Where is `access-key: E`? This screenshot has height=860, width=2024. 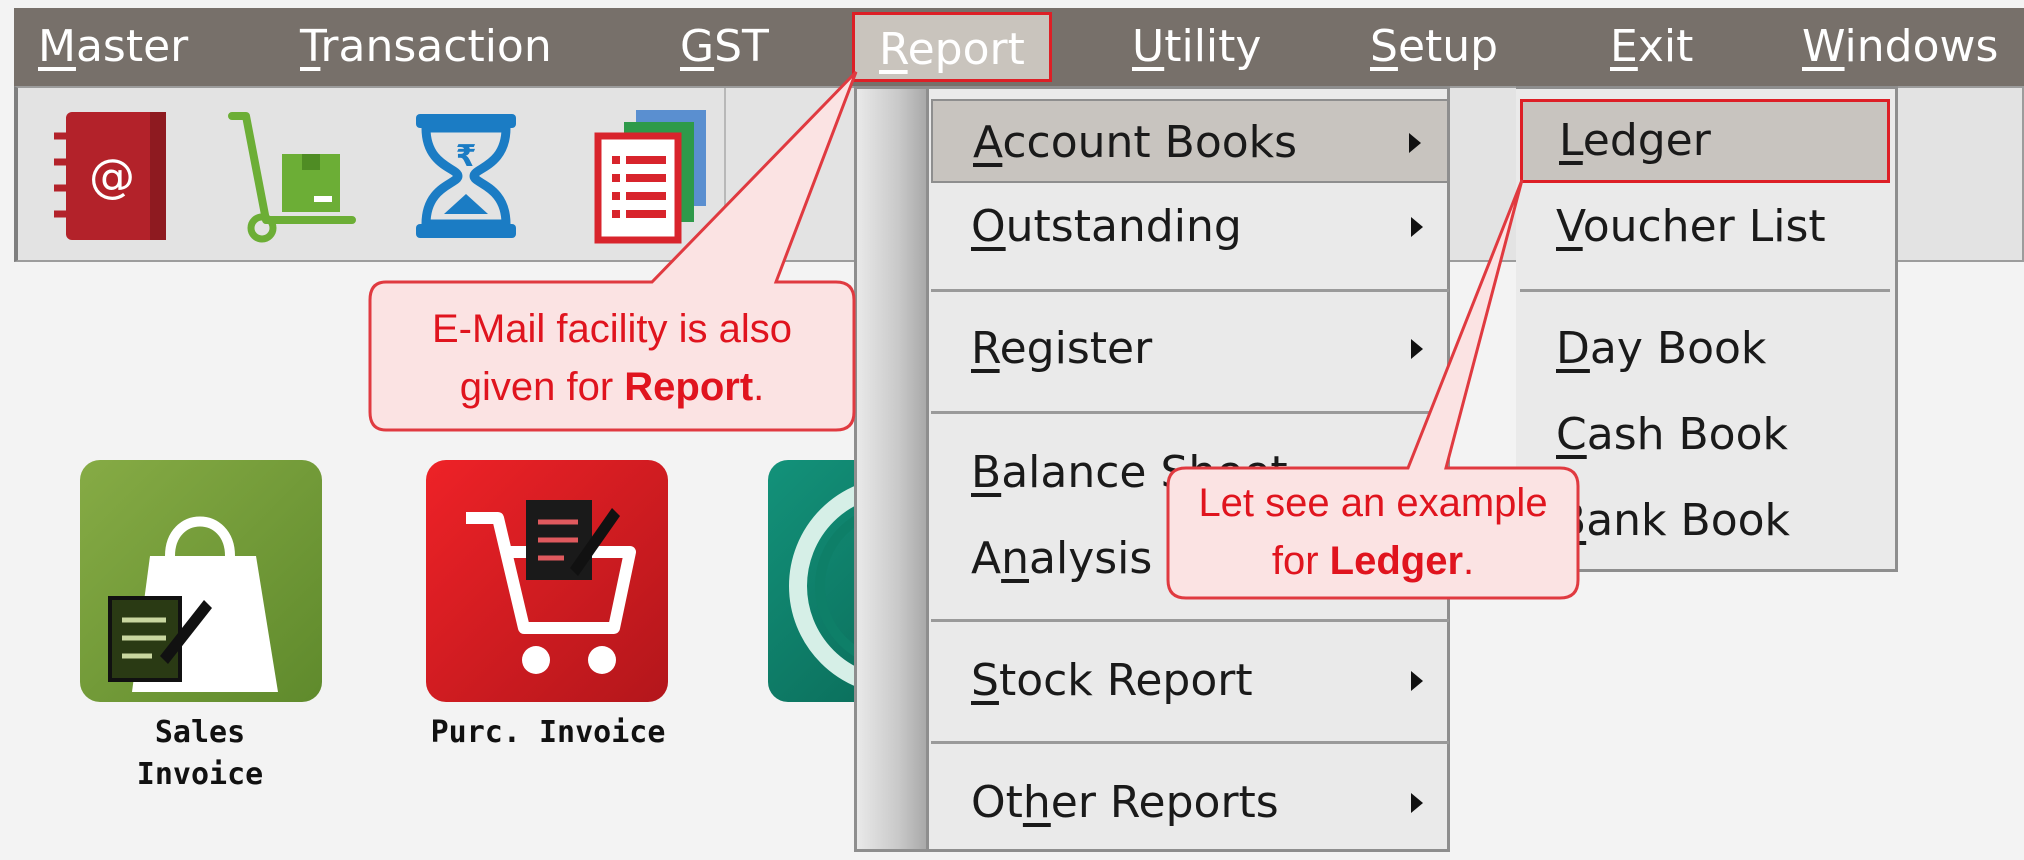
access-key: E is located at coordinates (1624, 46).